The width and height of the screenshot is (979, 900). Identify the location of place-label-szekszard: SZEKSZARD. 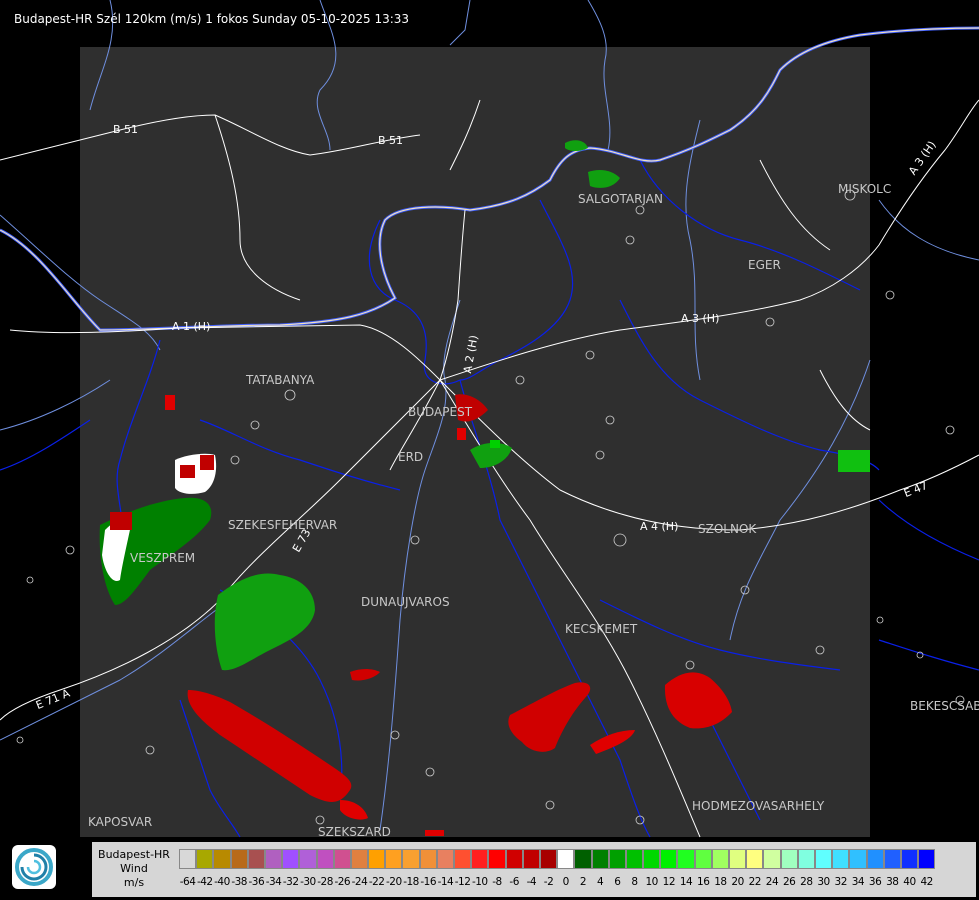
(354, 832).